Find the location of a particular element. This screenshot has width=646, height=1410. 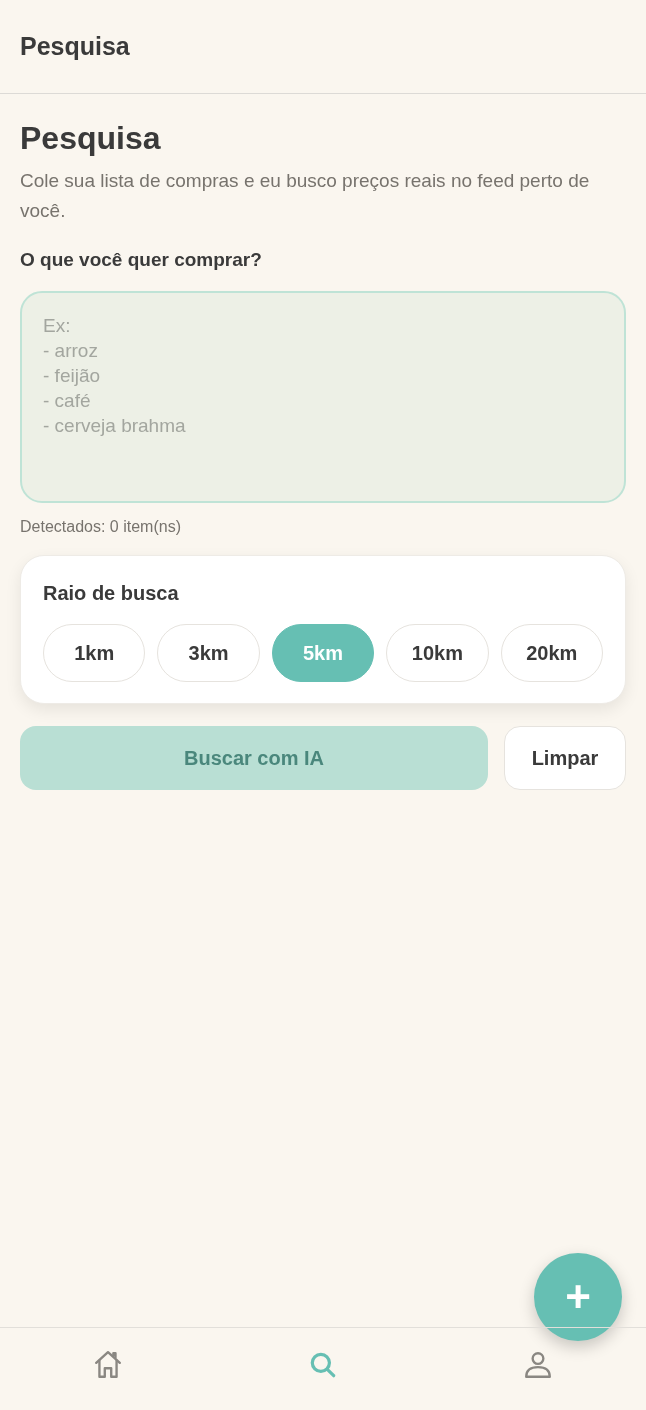

radius-option: 3km is located at coordinates (208, 652).